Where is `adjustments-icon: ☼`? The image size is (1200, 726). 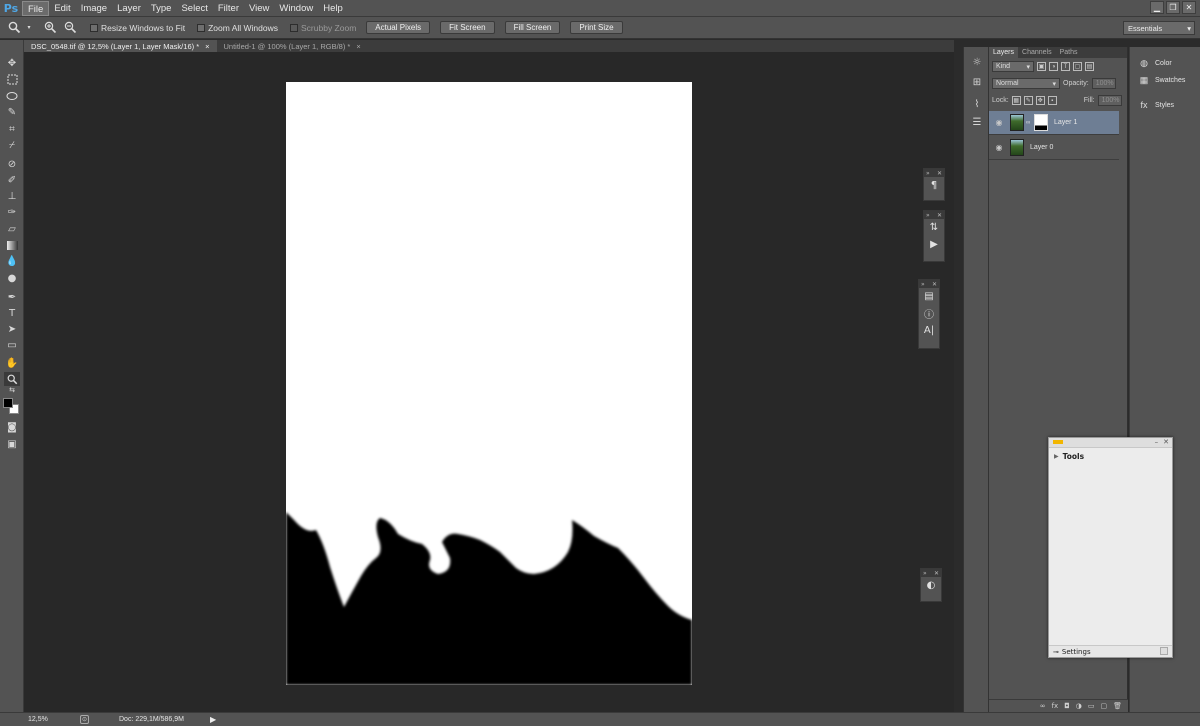
adjustments-icon: ☼ is located at coordinates (977, 62).